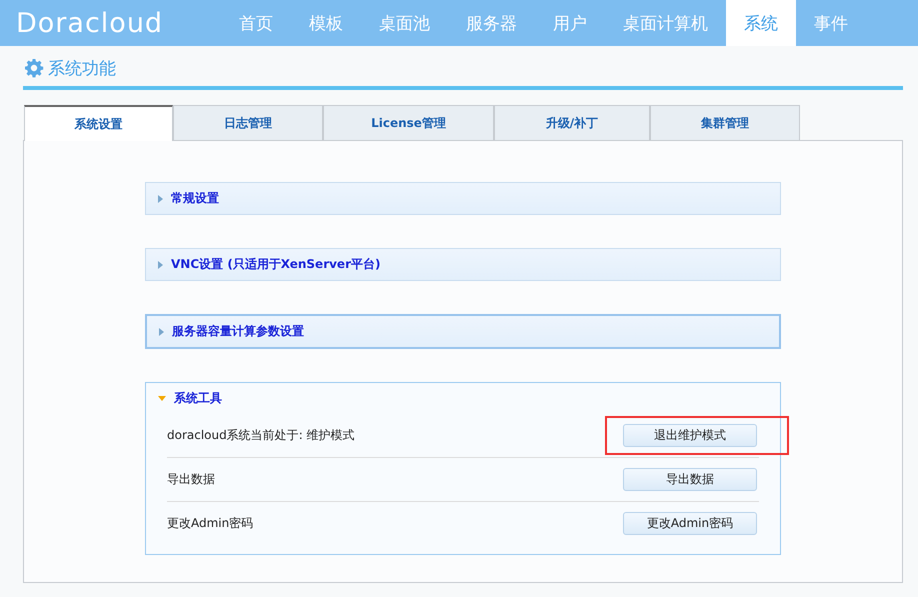  What do you see at coordinates (275, 264) in the screenshot?
I see `section-title: VNC设置 (只适用于XenServer平台)` at bounding box center [275, 264].